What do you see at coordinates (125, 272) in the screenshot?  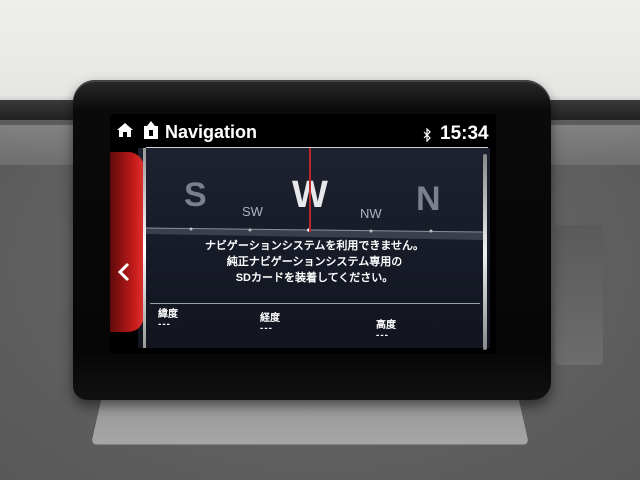 I see `back-arrow-icon` at bounding box center [125, 272].